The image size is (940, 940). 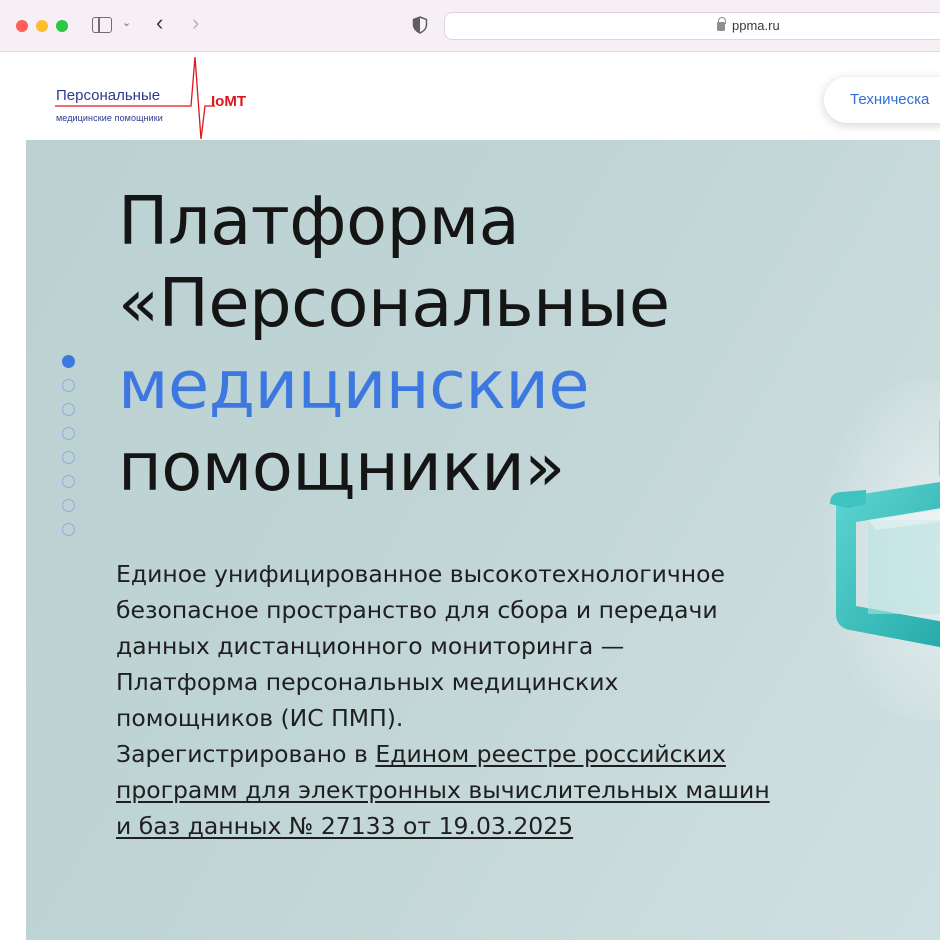 What do you see at coordinates (126, 22) in the screenshot?
I see `chevron-down-icon: ⌄` at bounding box center [126, 22].